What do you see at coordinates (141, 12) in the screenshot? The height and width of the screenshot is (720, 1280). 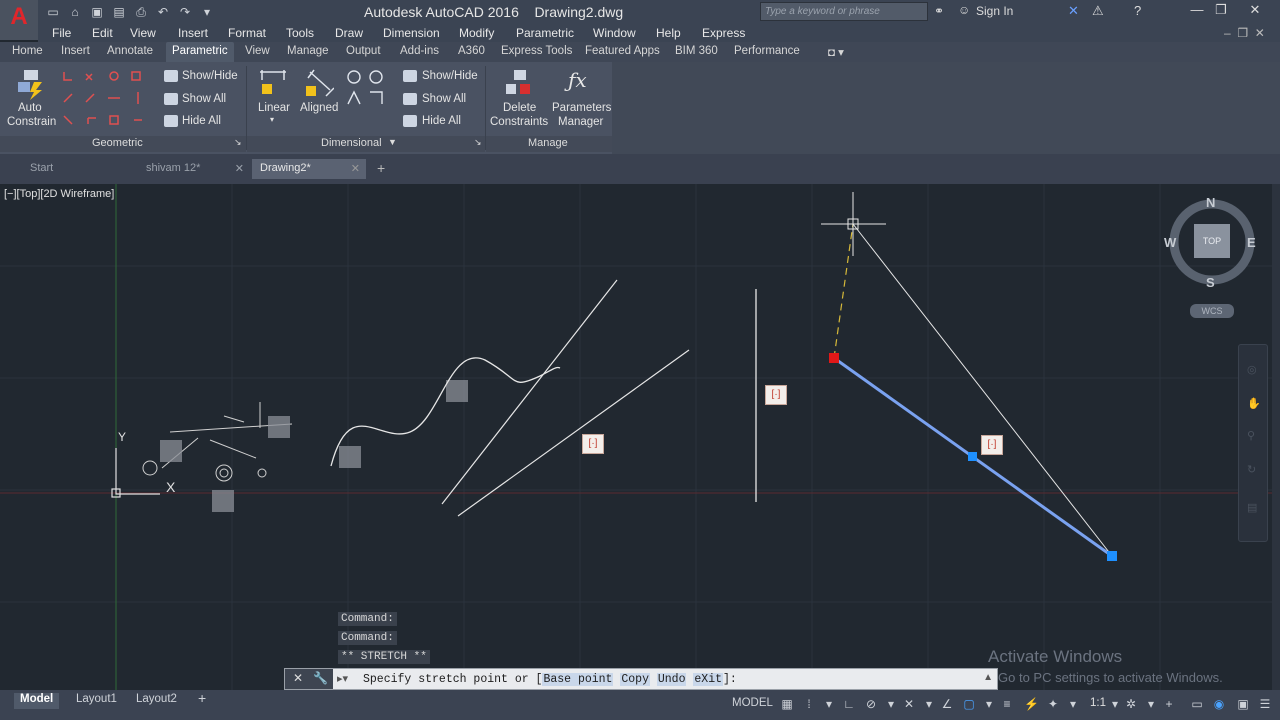 I see `print-icon: ⎙` at bounding box center [141, 12].